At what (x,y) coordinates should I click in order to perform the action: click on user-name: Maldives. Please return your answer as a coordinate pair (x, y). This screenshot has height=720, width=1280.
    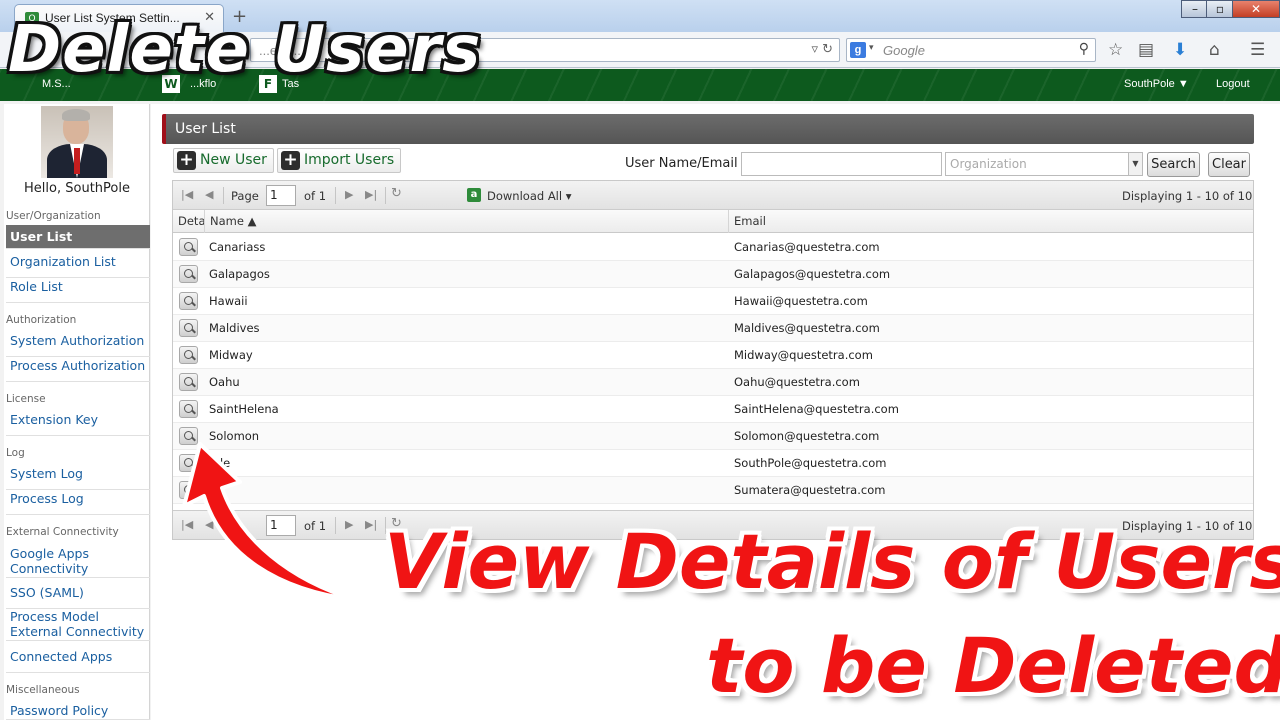
    Looking at the image, I should click on (234, 328).